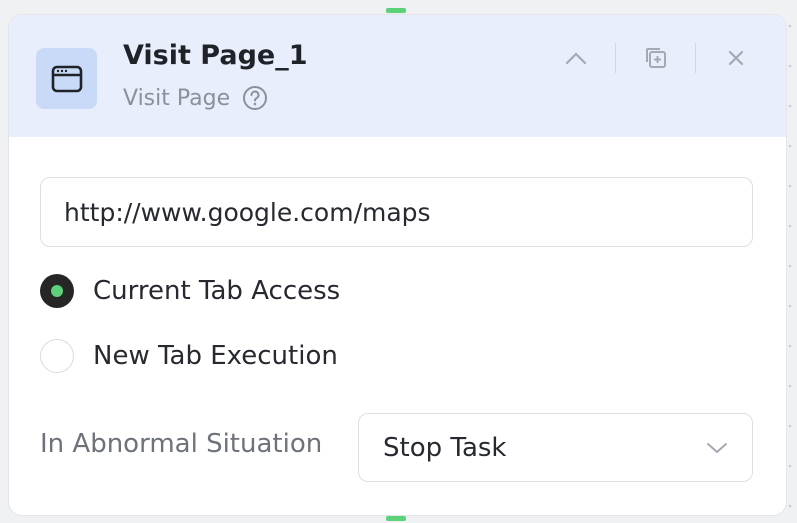 This screenshot has width=797, height=523. I want to click on output-connector, so click(396, 518).